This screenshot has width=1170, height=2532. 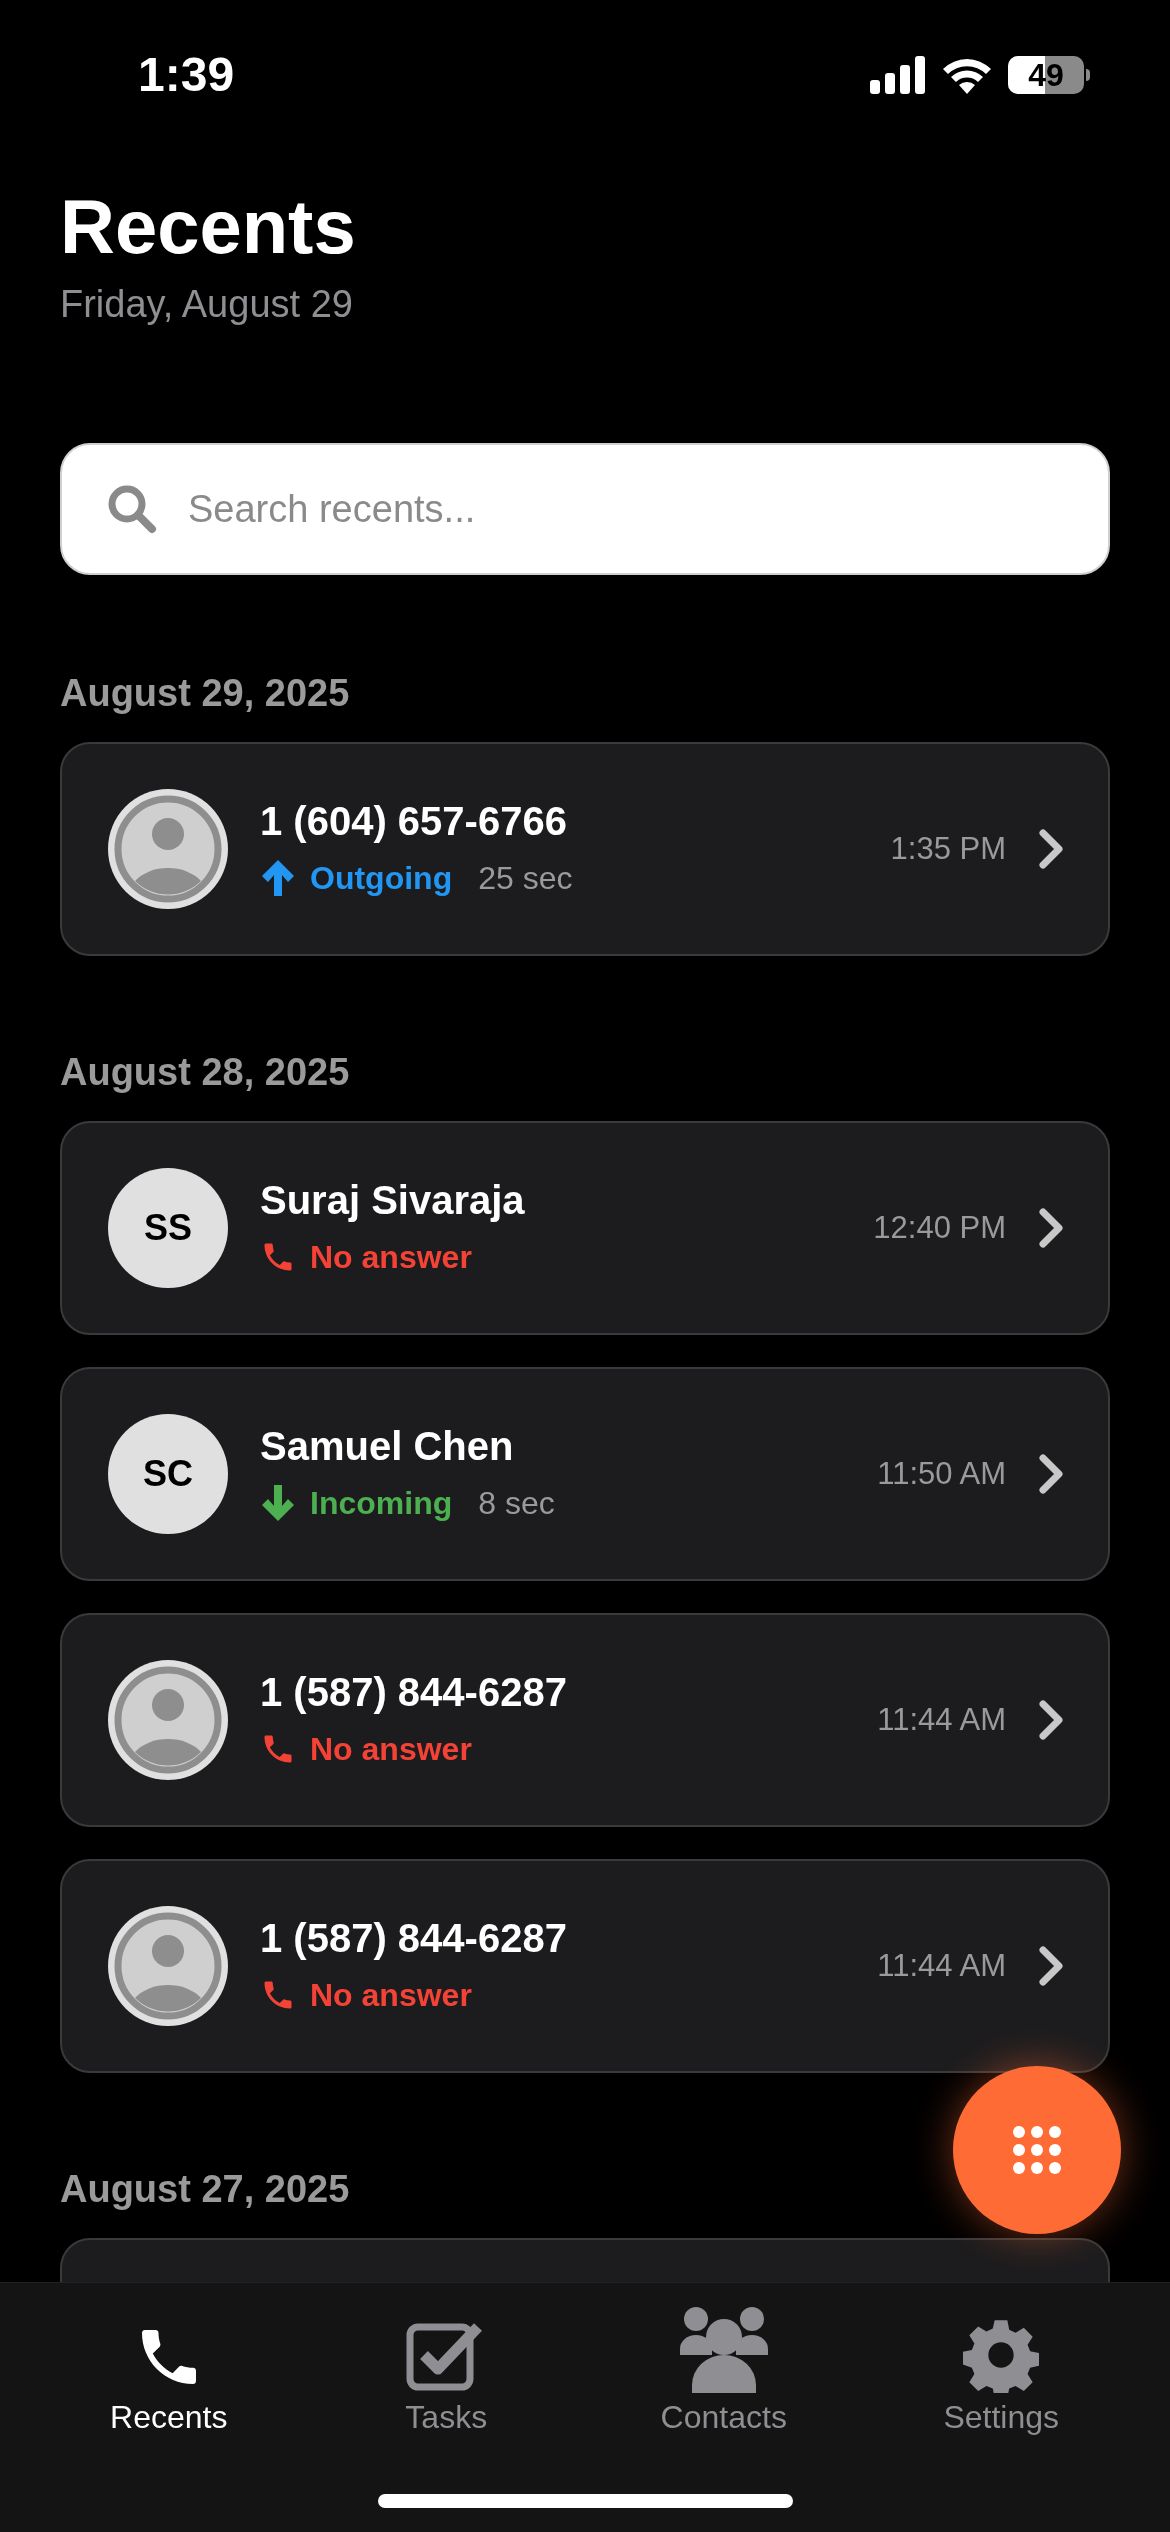 I want to click on caller-name: Samuel Chen, so click(x=387, y=1446).